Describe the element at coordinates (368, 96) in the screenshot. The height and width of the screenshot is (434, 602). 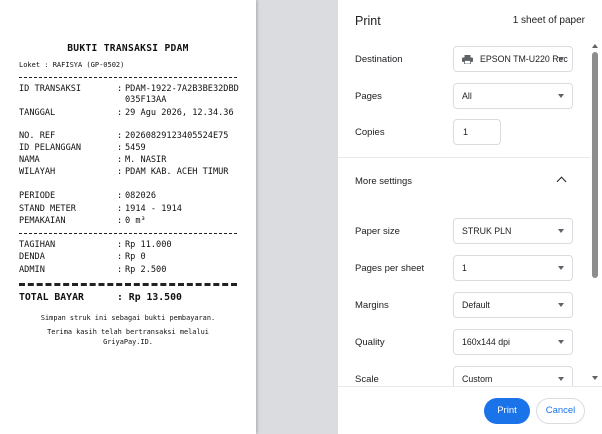
I see `pages-label: Pages` at that location.